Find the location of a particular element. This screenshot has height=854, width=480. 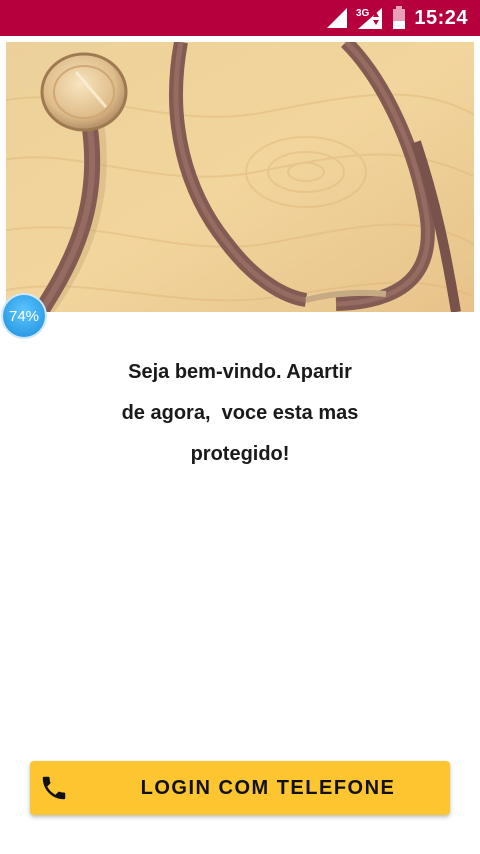

network-3g-icon: 3G is located at coordinates (370, 18).